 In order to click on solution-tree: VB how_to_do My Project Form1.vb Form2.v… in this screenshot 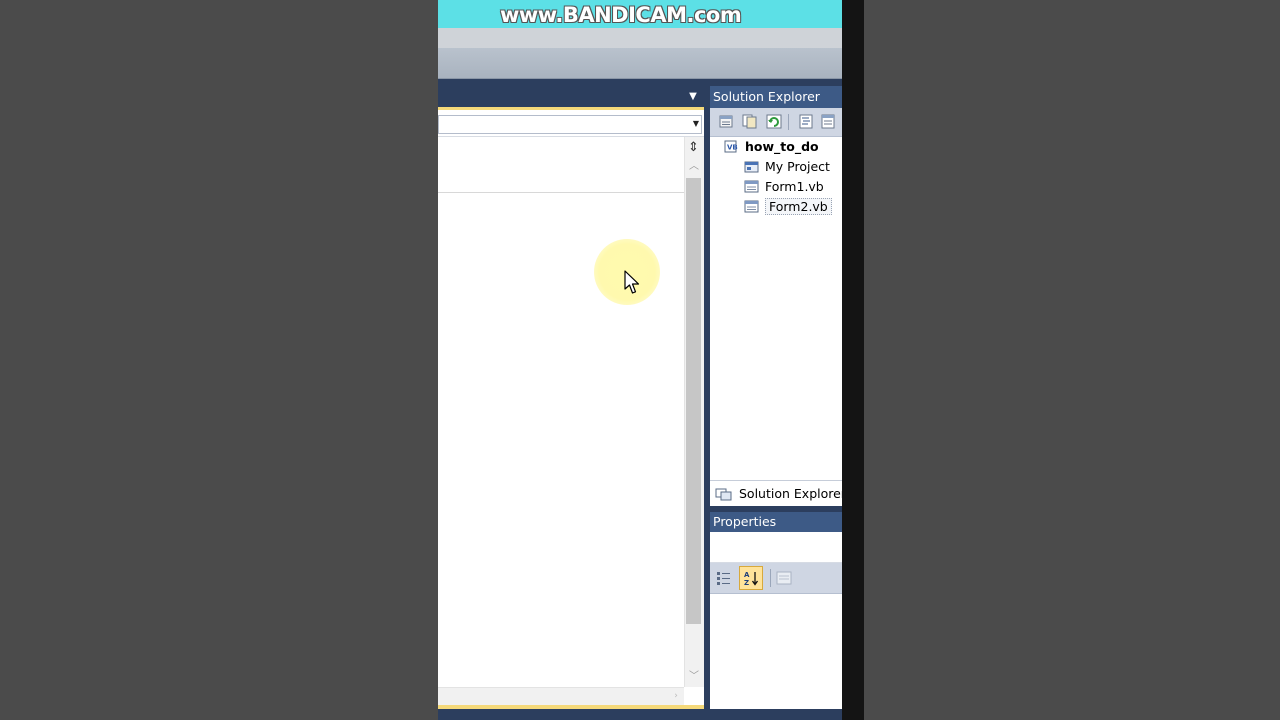, I will do `click(776, 308)`.